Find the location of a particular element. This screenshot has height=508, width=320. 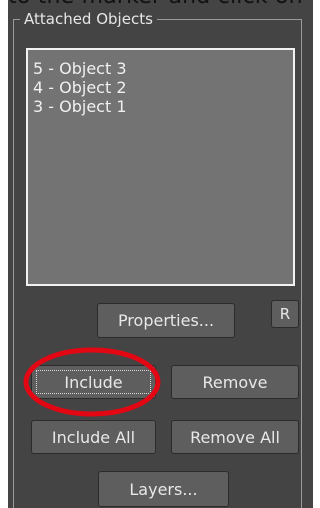

r-button: R is located at coordinates (285, 314).